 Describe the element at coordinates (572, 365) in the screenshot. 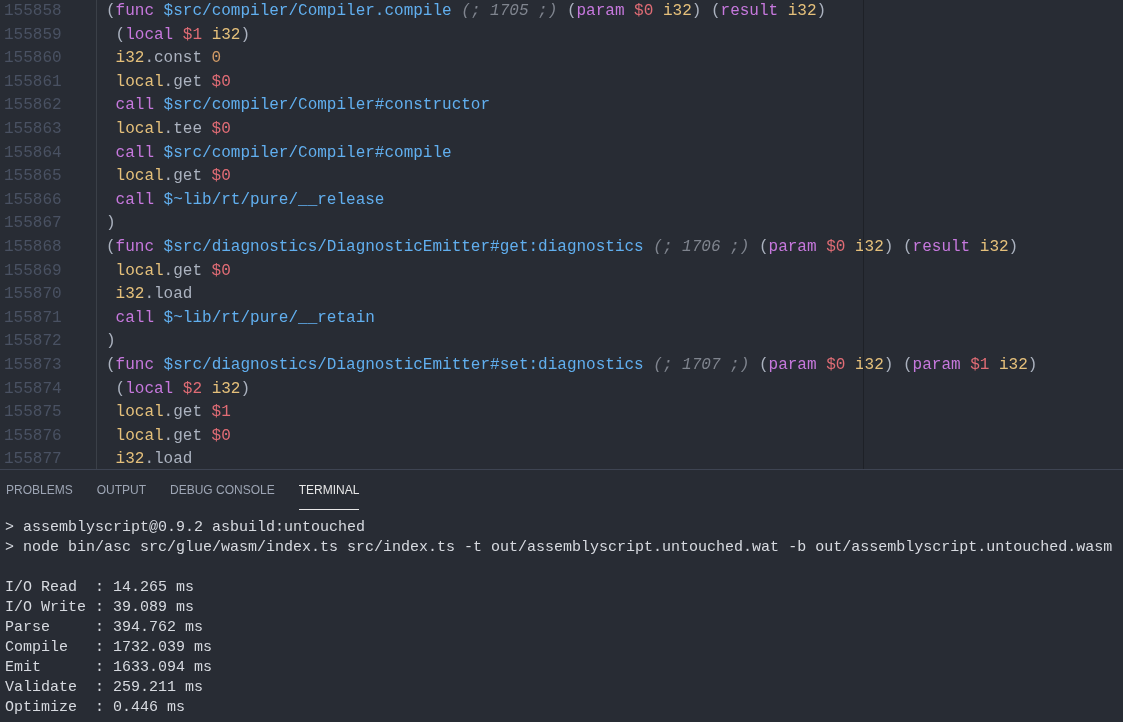

I see `code-line: (func $src/diagnostics/DiagnosticEmitter#set:diagnostics (; 1707 ;) (param $0 i32) (param $1 i32)` at that location.